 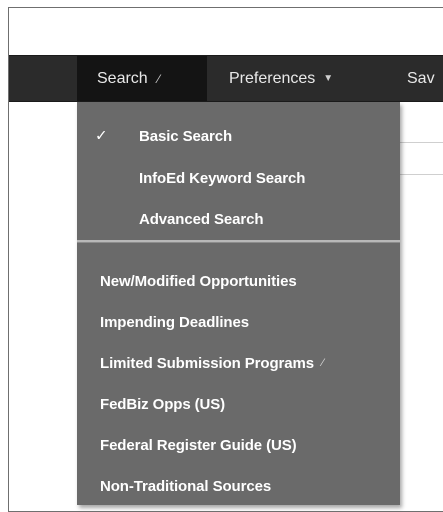 What do you see at coordinates (222, 178) in the screenshot?
I see `menu-item-label: InfoEd Keyword Search` at bounding box center [222, 178].